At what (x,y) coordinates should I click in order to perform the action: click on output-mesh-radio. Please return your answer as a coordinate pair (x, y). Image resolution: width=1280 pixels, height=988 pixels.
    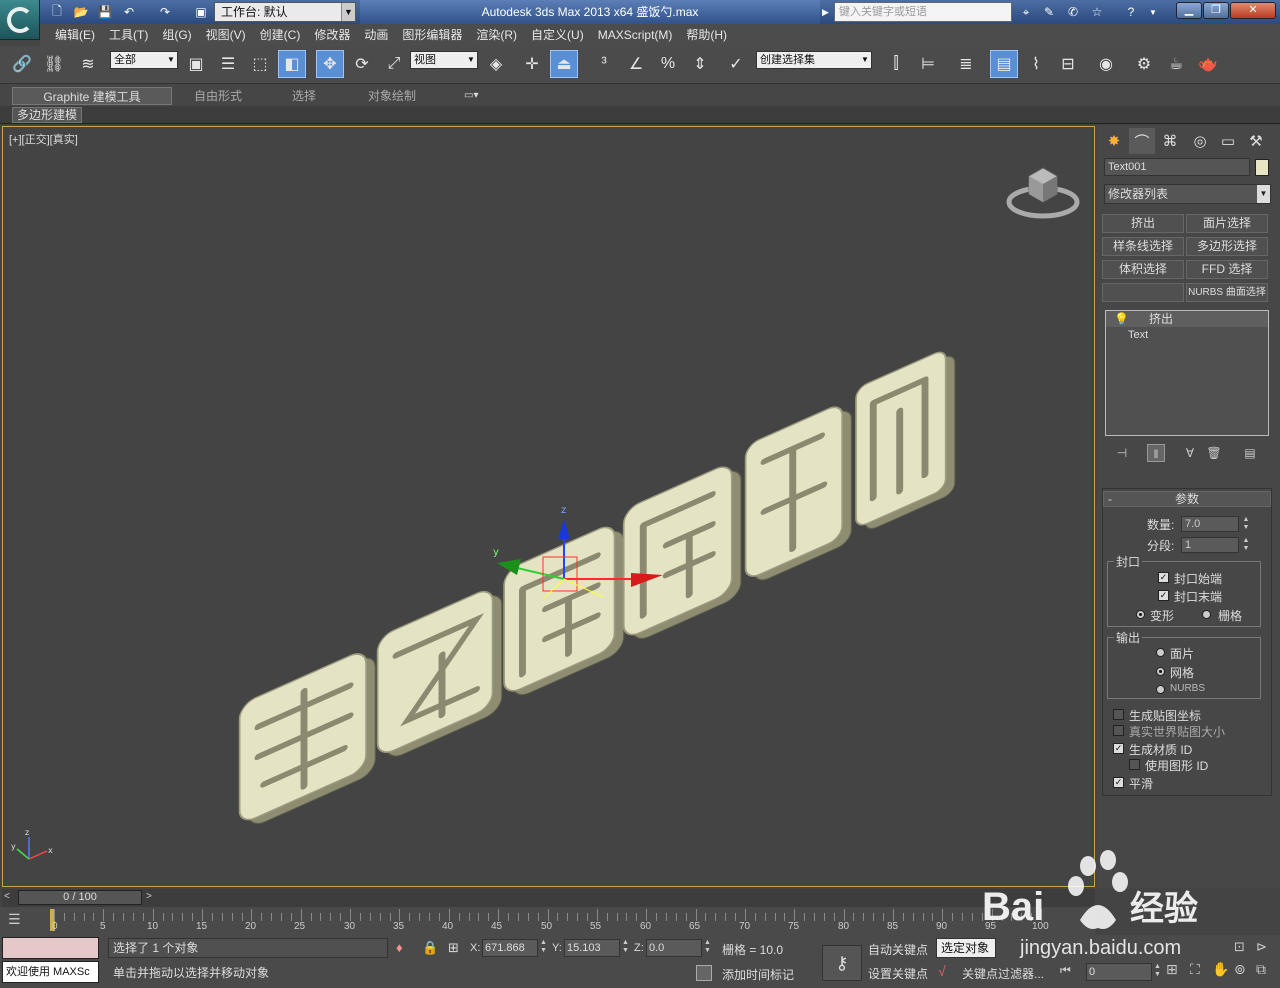
    Looking at the image, I should click on (1160, 671).